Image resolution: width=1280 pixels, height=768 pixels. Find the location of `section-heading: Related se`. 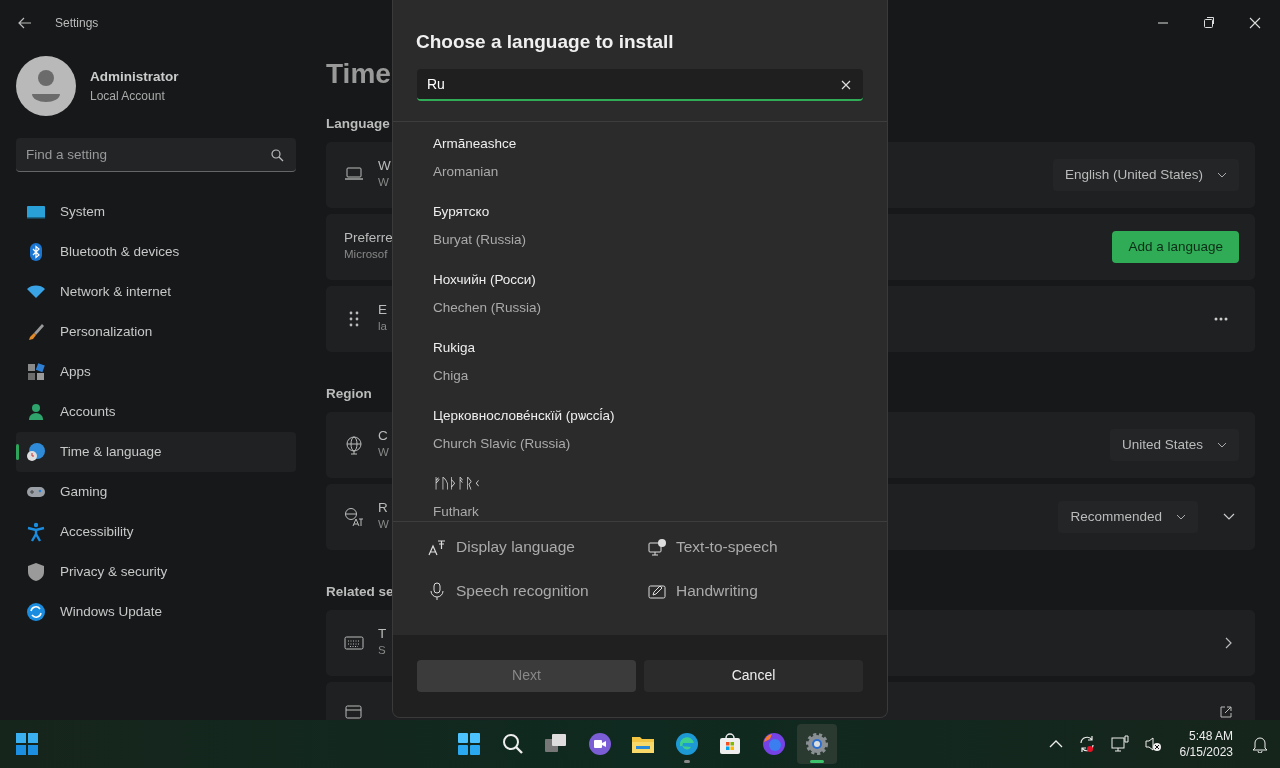

section-heading: Related se is located at coordinates (360, 591).